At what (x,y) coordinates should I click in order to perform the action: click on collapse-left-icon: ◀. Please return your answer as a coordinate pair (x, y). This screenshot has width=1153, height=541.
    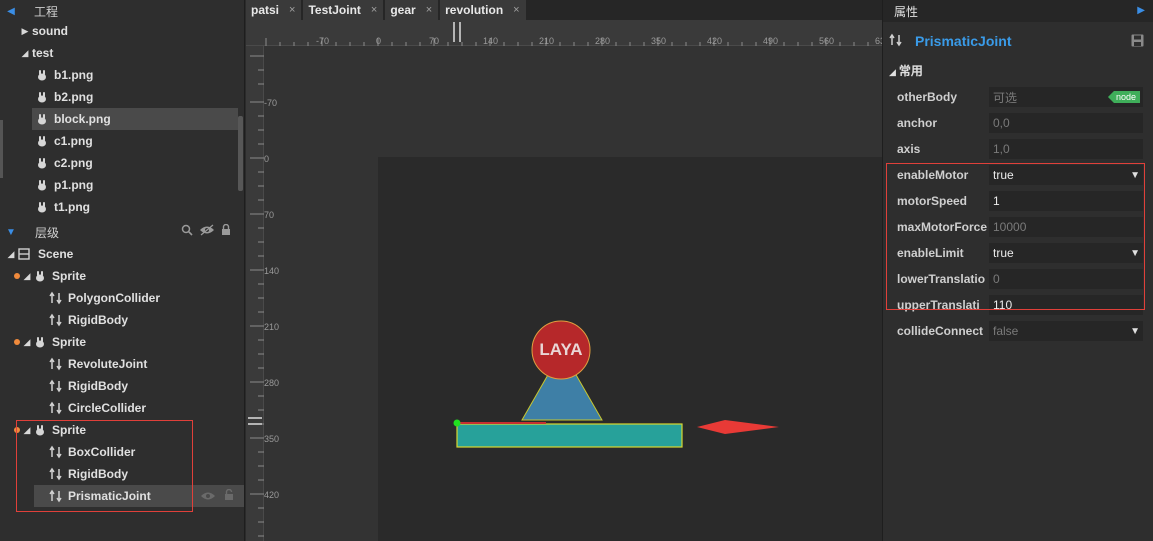
    Looking at the image, I should click on (11, 11).